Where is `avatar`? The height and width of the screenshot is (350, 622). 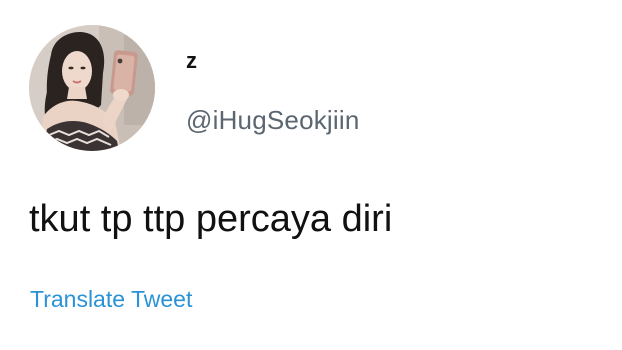
avatar is located at coordinates (92, 88).